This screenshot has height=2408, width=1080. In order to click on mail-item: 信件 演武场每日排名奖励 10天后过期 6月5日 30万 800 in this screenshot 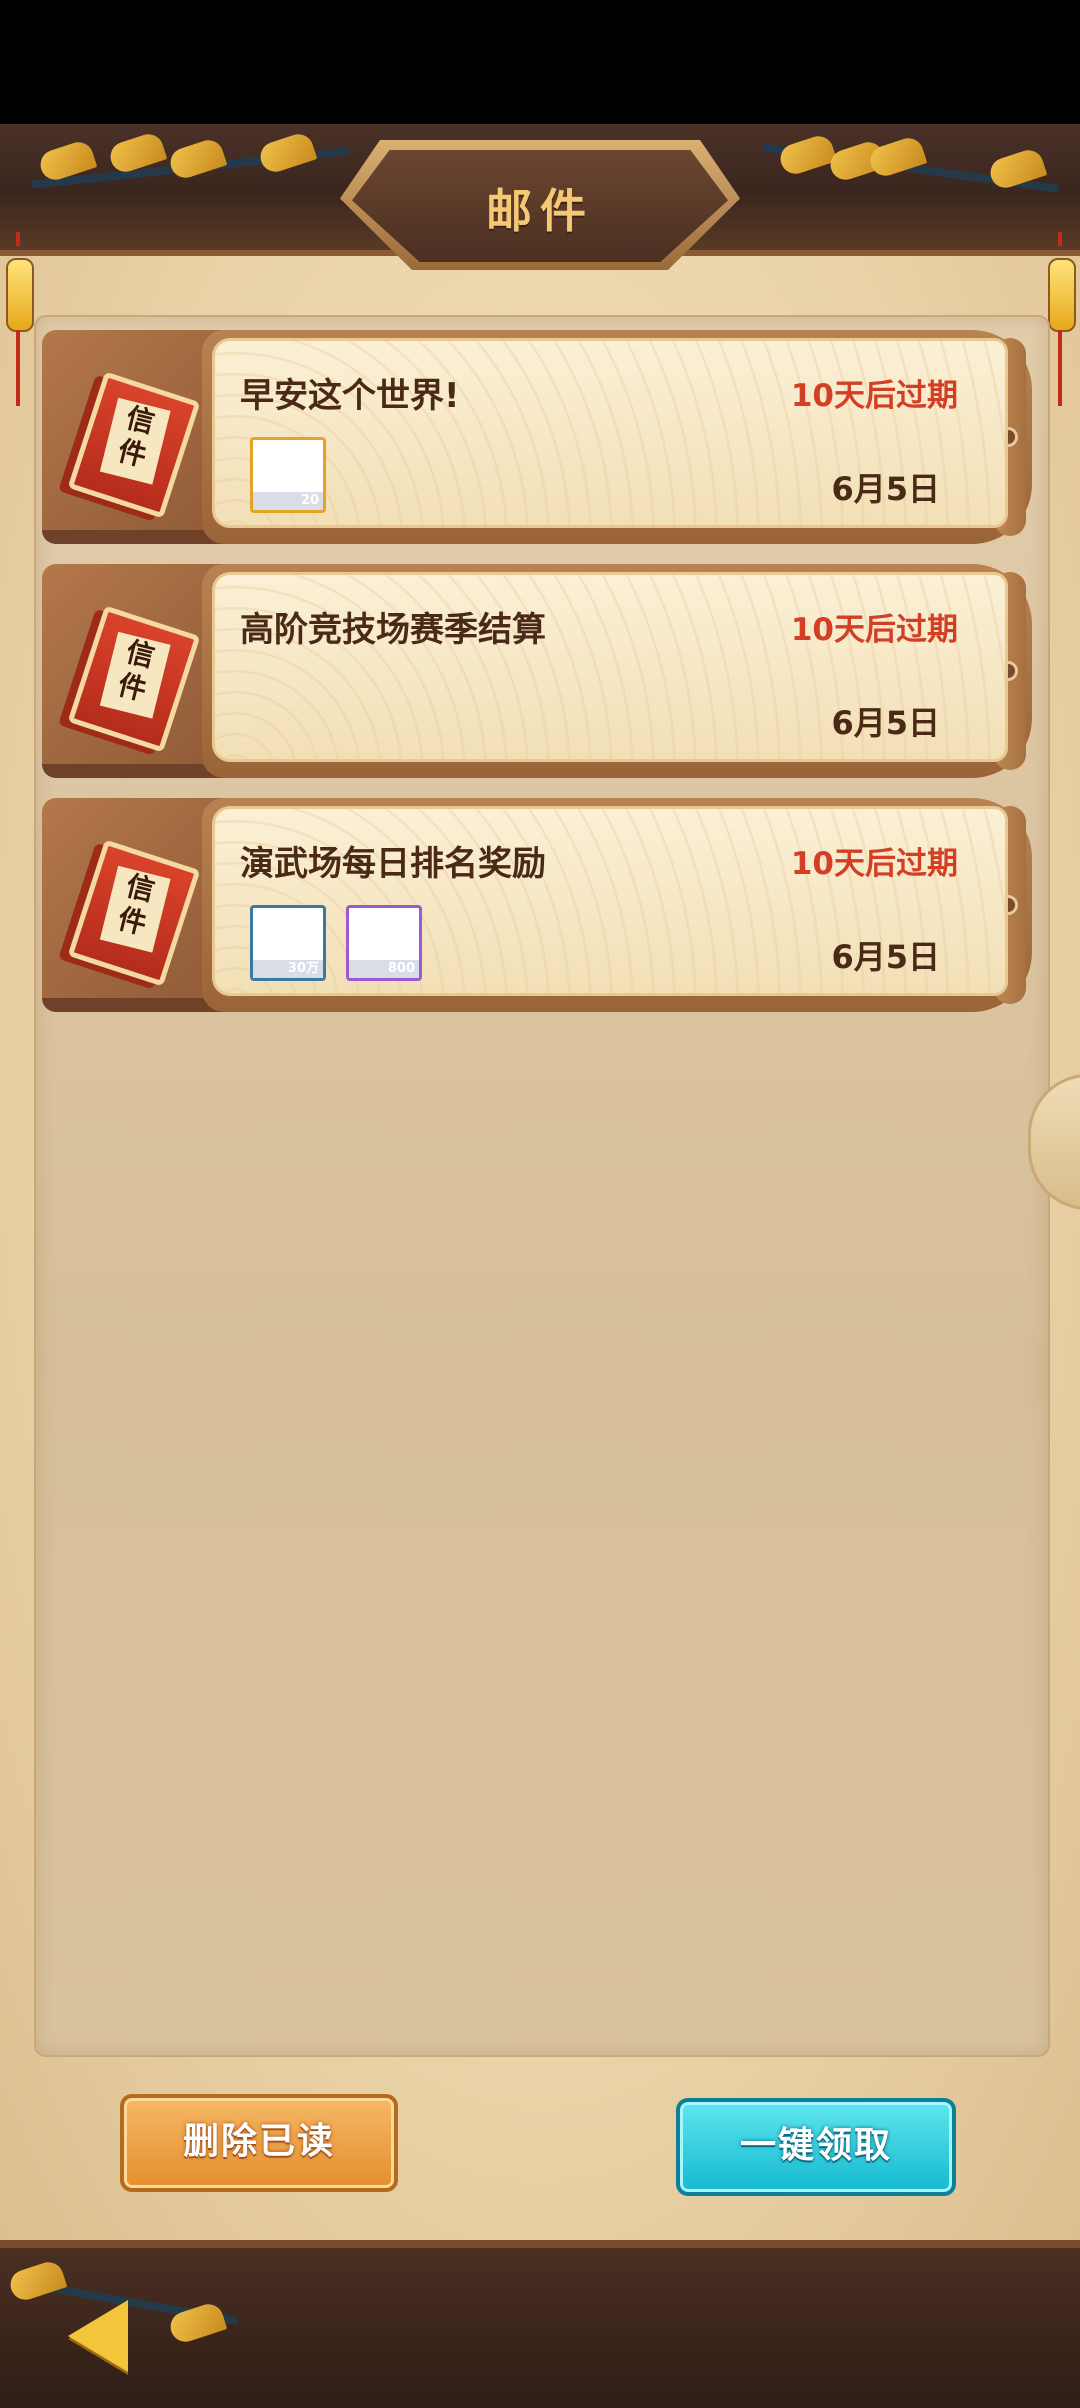, I will do `click(540, 905)`.